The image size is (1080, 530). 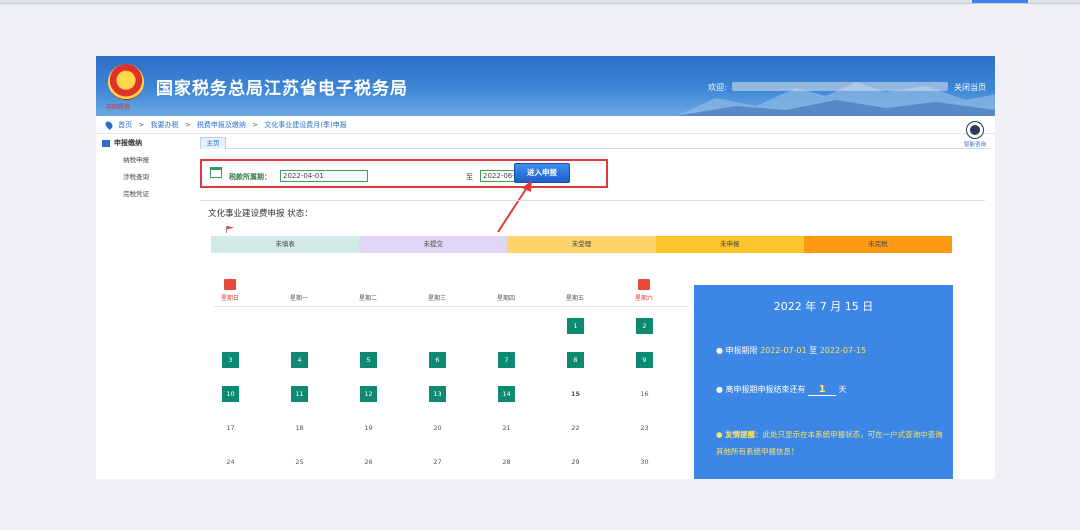 I want to click on weekday-label: 星期二, so click(x=367, y=298).